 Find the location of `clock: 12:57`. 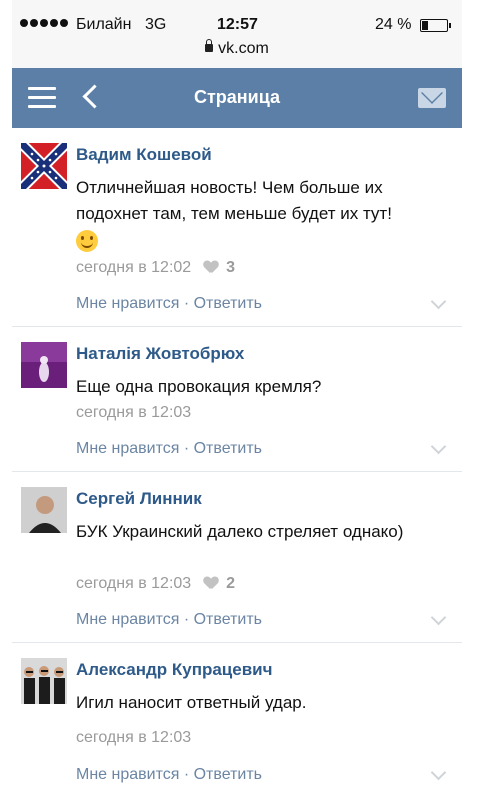

clock: 12:57 is located at coordinates (237, 24).